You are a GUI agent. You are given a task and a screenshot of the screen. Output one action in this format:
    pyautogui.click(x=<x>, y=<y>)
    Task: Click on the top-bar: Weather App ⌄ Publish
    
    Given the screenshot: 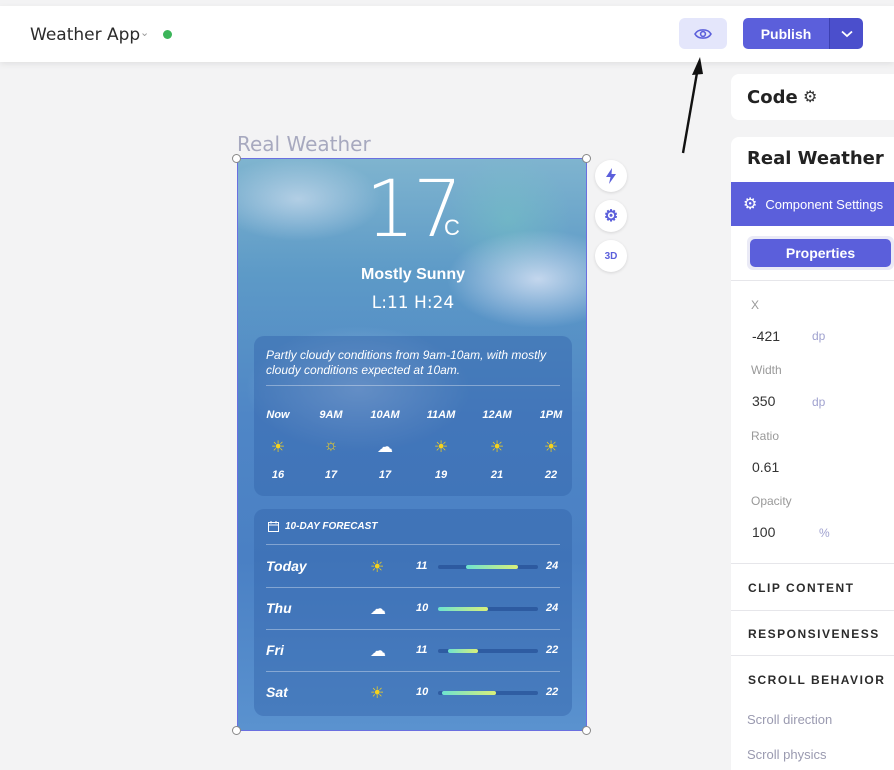 What is the action you would take?
    pyautogui.click(x=447, y=34)
    